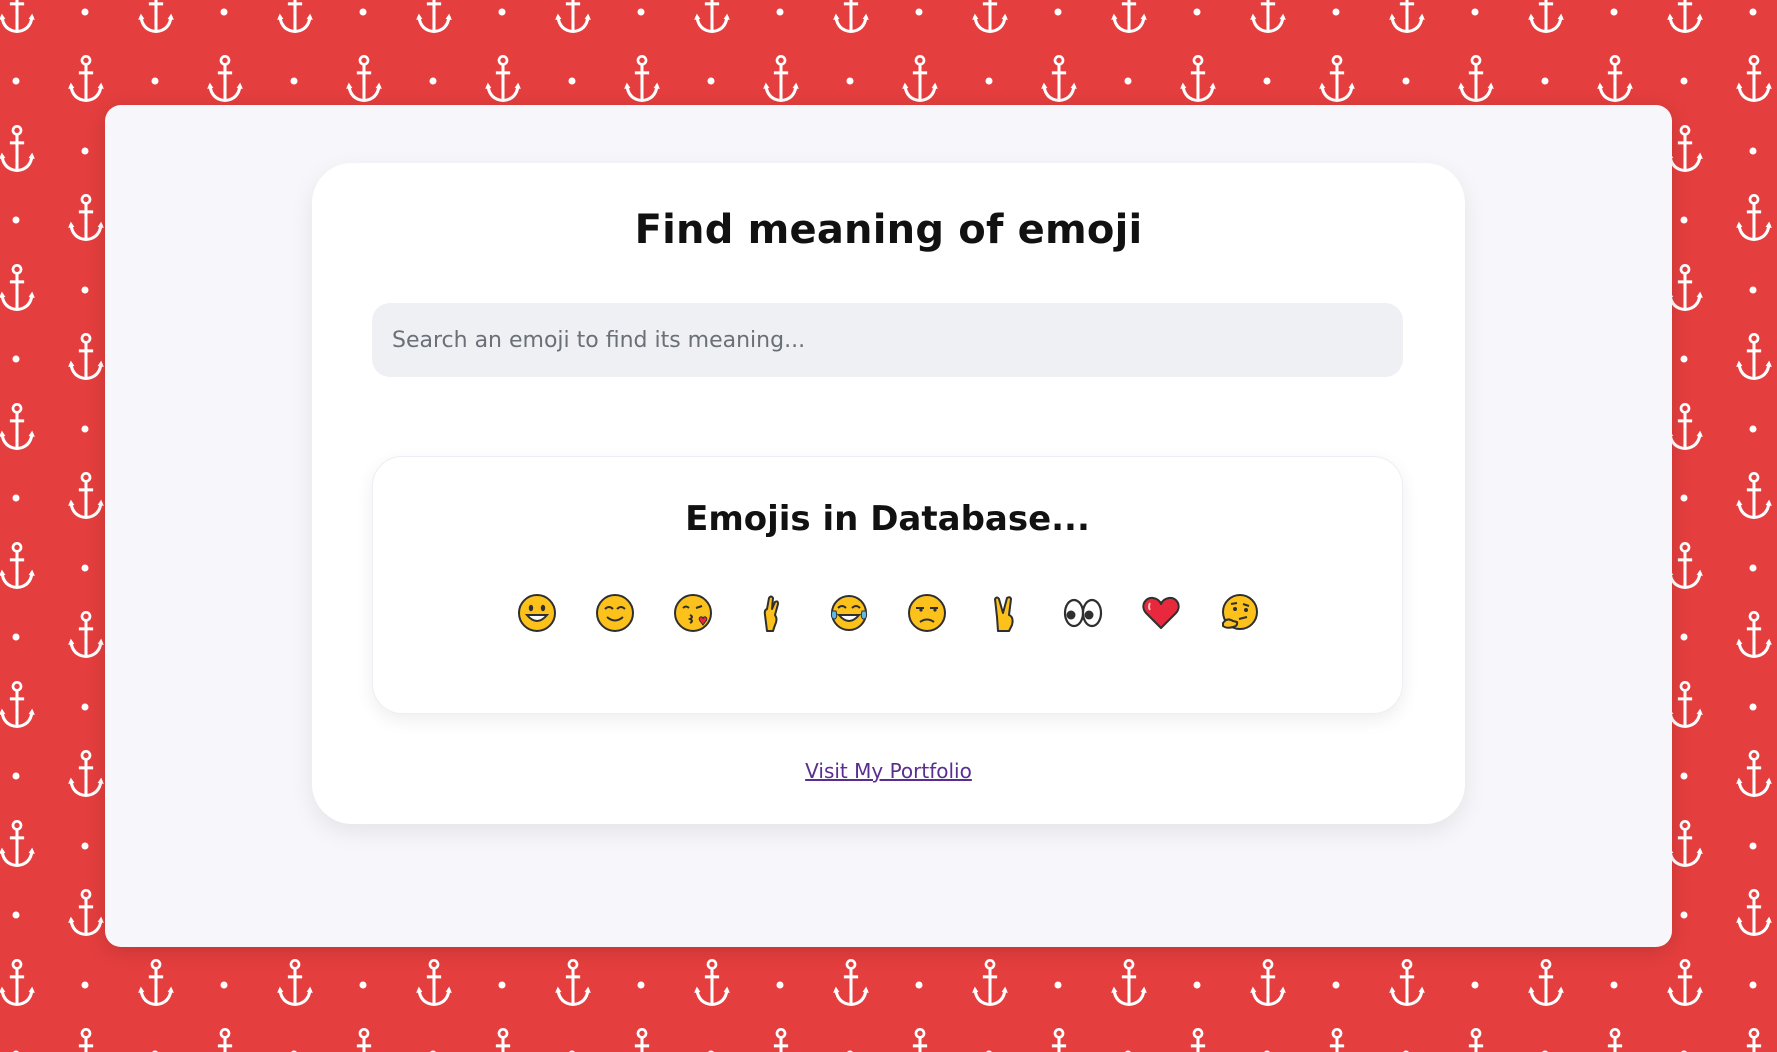  I want to click on red-heart-emoji, so click(1161, 613).